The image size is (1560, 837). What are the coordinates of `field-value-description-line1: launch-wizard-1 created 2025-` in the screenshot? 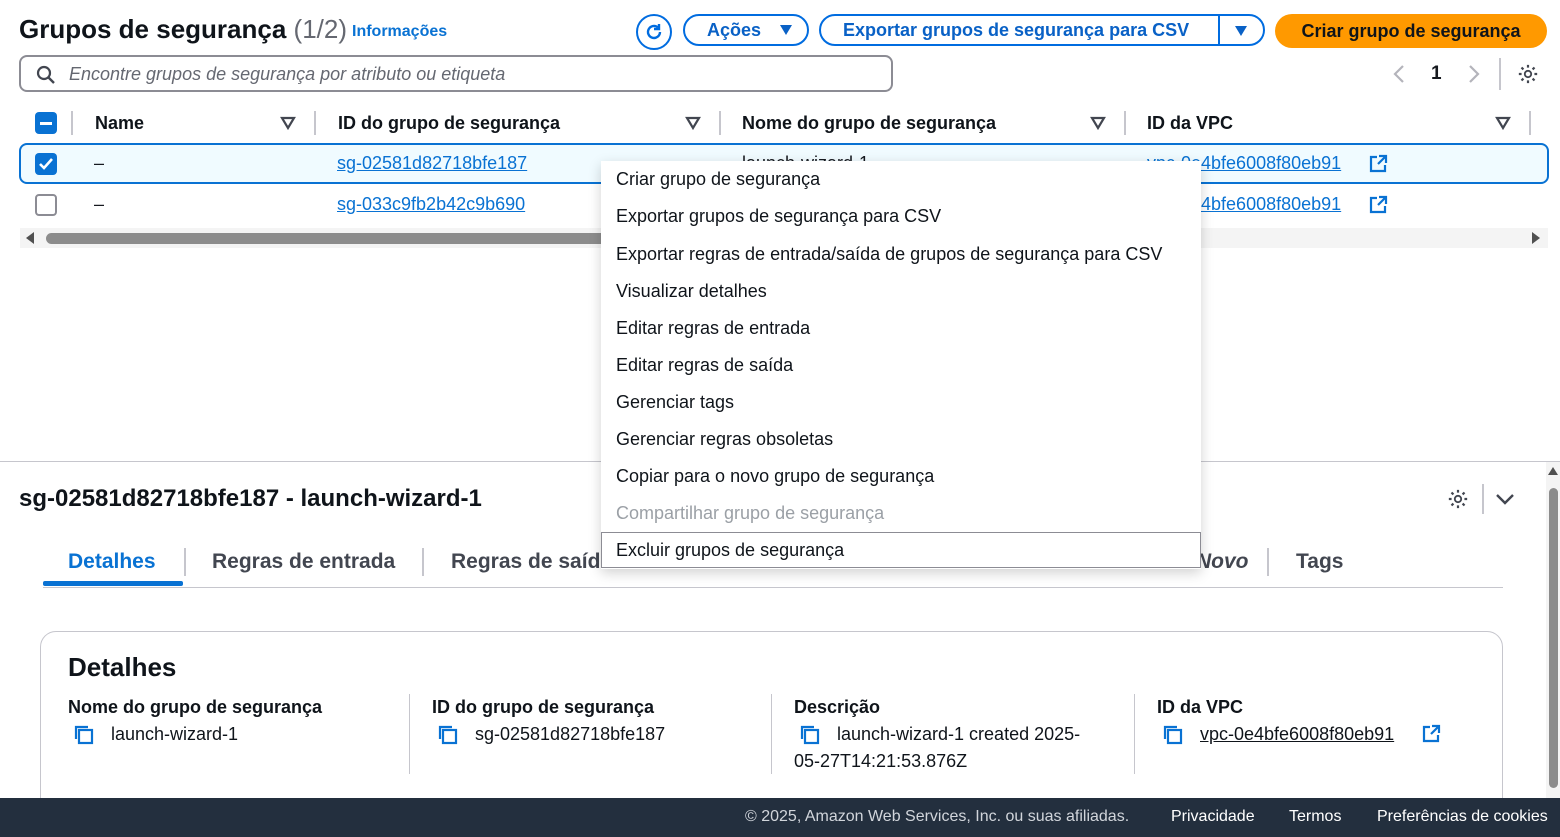 It's located at (959, 734).